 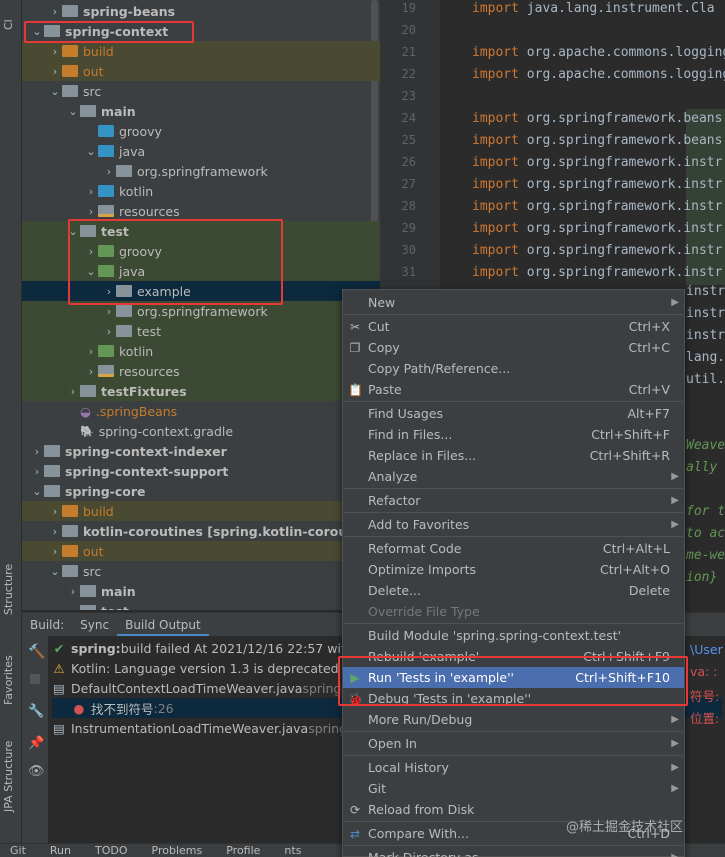 I want to click on menu-item-paste: 📋 Paste Ctrl+V, so click(x=513, y=389).